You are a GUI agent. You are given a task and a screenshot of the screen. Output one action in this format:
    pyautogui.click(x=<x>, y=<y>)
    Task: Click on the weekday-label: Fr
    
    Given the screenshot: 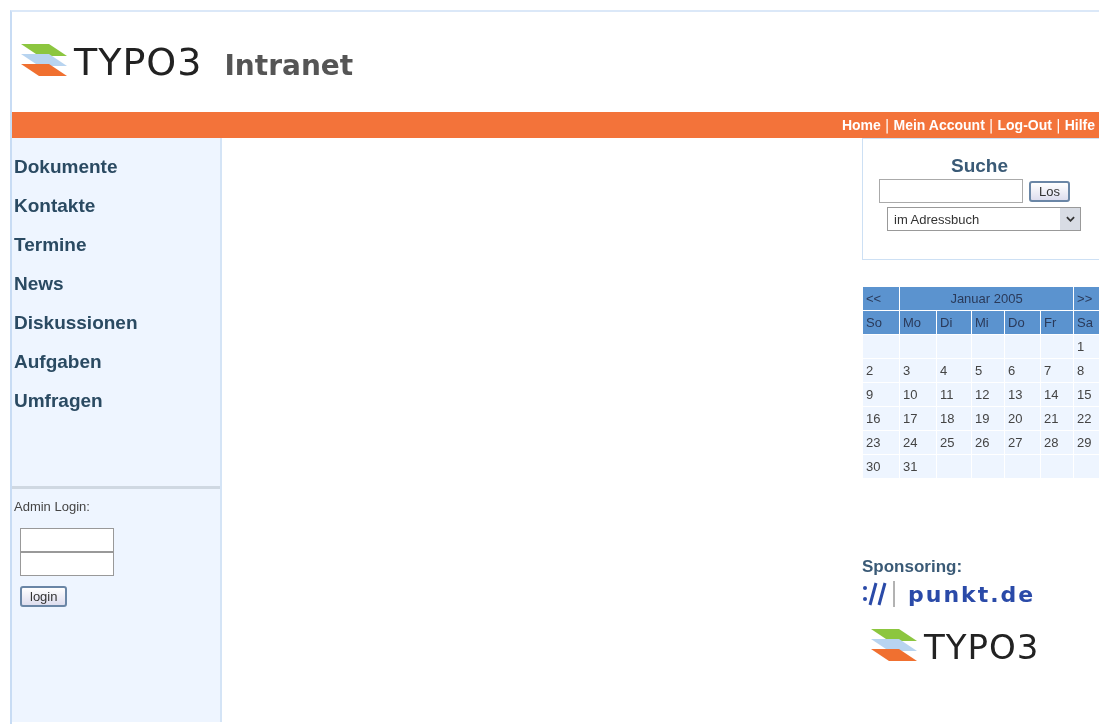 What is the action you would take?
    pyautogui.click(x=1050, y=322)
    